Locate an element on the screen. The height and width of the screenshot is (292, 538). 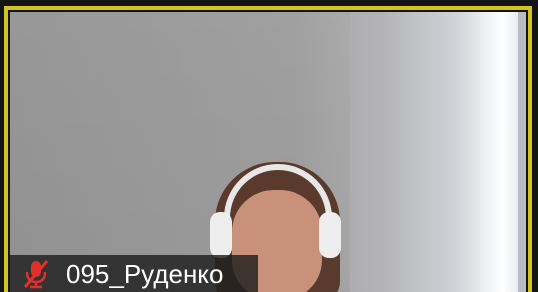
participant-name: 095_Руденко is located at coordinates (145, 274).